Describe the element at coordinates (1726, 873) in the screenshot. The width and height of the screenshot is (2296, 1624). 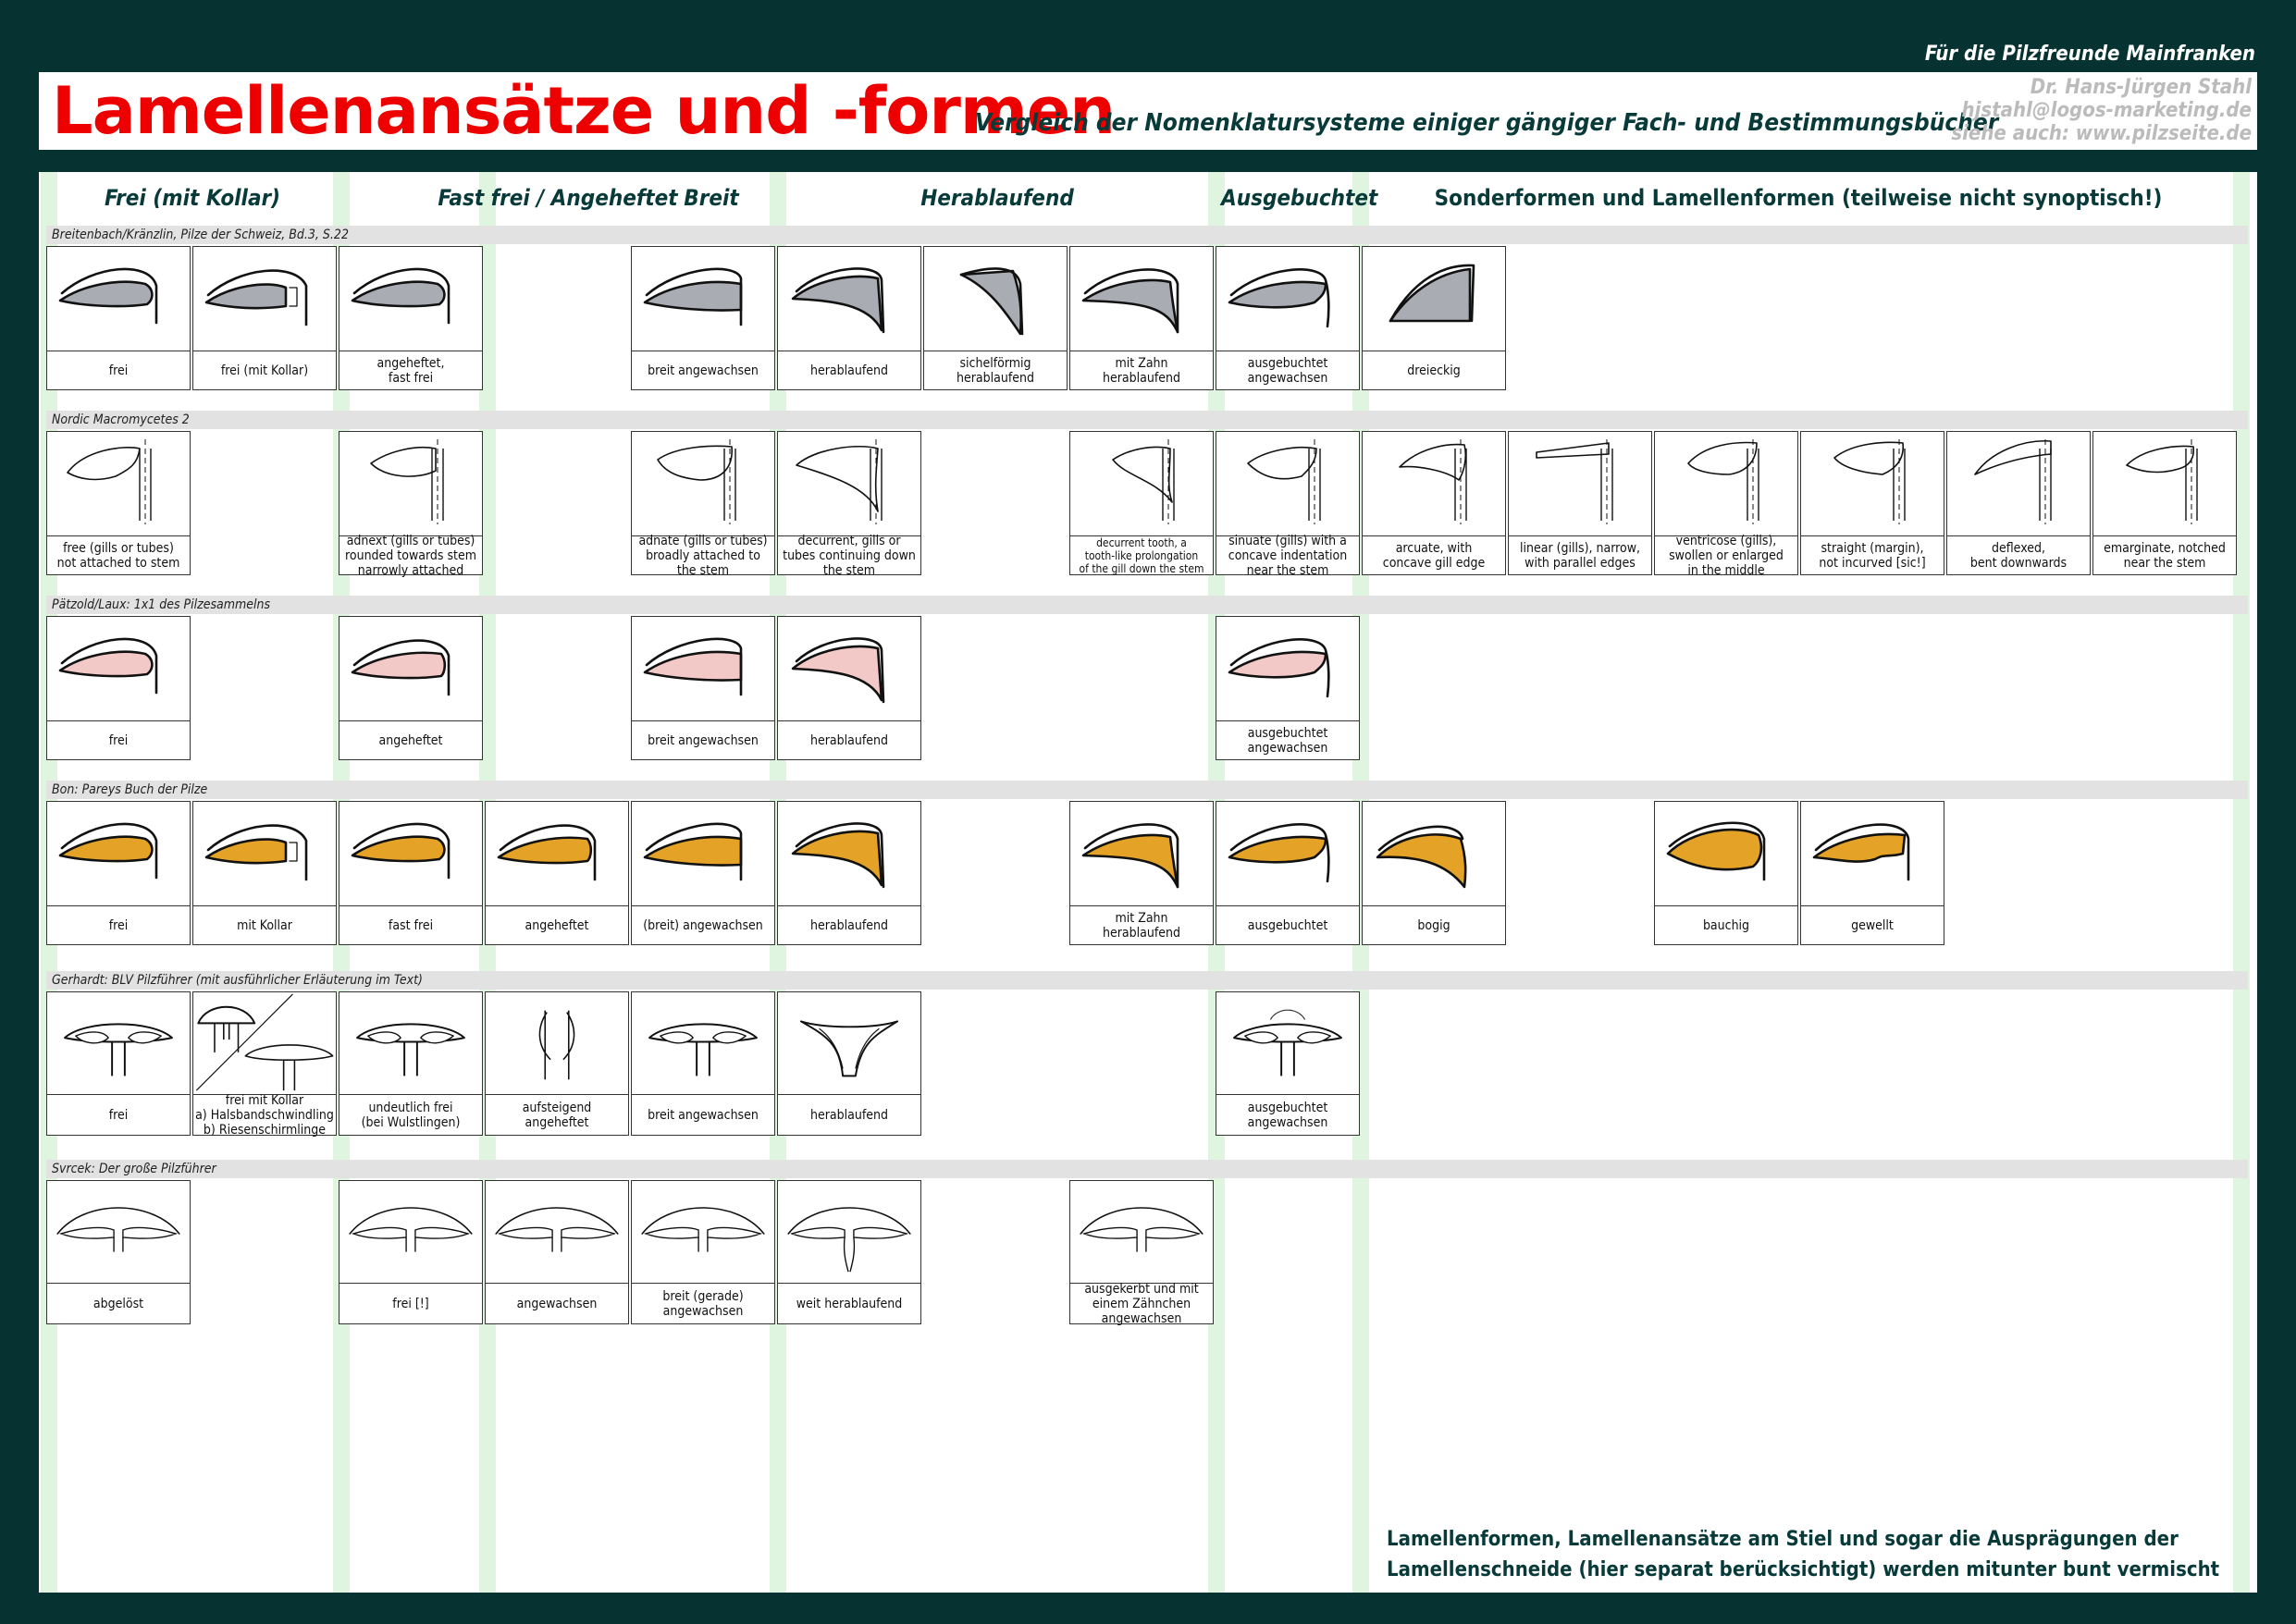
I see `gill-figure-cell: bauchig` at that location.